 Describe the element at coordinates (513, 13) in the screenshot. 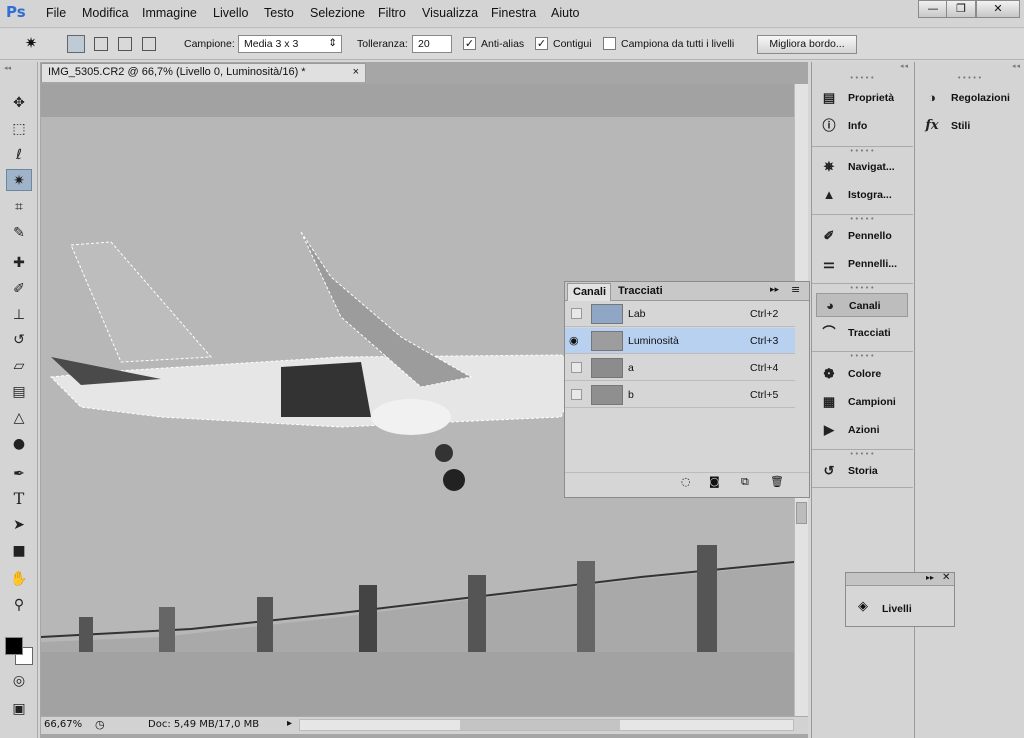

I see `menu-finestra: Finestra` at that location.